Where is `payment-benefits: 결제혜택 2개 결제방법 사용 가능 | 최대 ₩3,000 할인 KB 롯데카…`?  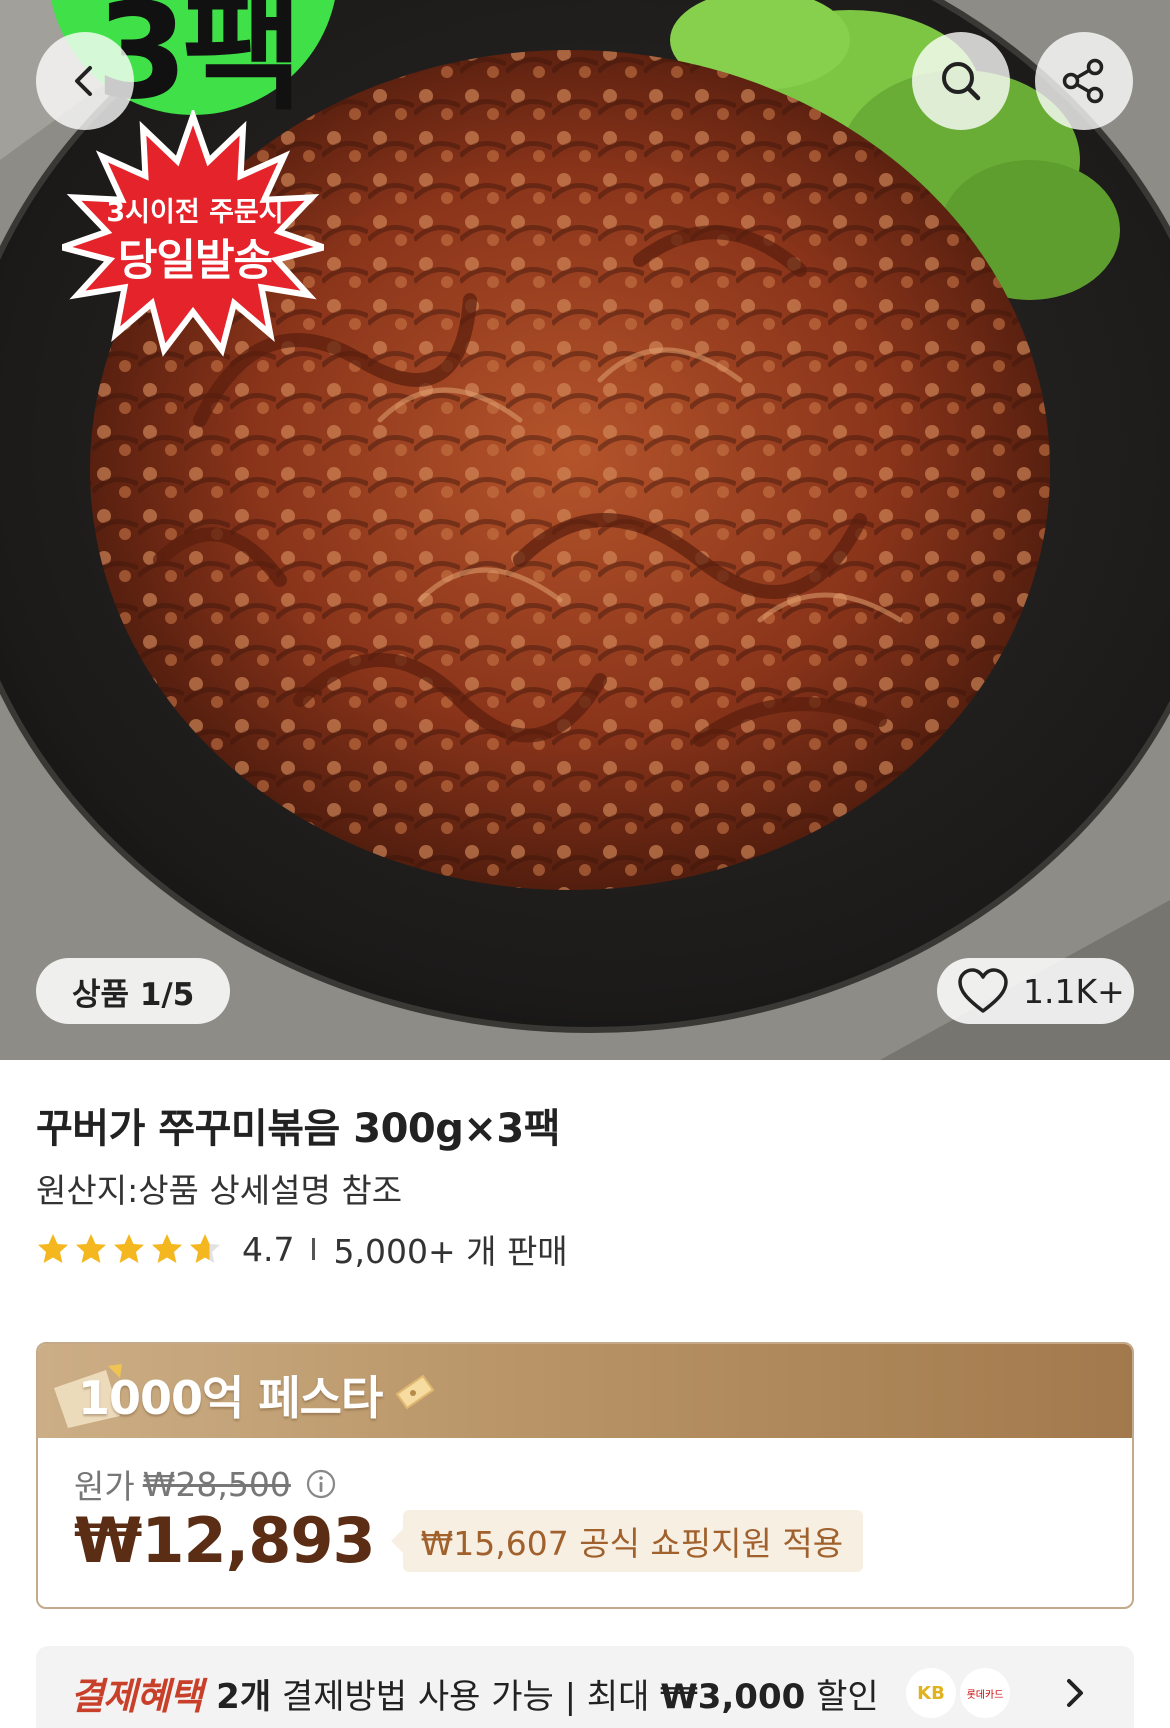 payment-benefits: 결제혜택 2개 결제방법 사용 가능 | 최대 ₩3,000 할인 KB 롯데카… is located at coordinates (585, 1687).